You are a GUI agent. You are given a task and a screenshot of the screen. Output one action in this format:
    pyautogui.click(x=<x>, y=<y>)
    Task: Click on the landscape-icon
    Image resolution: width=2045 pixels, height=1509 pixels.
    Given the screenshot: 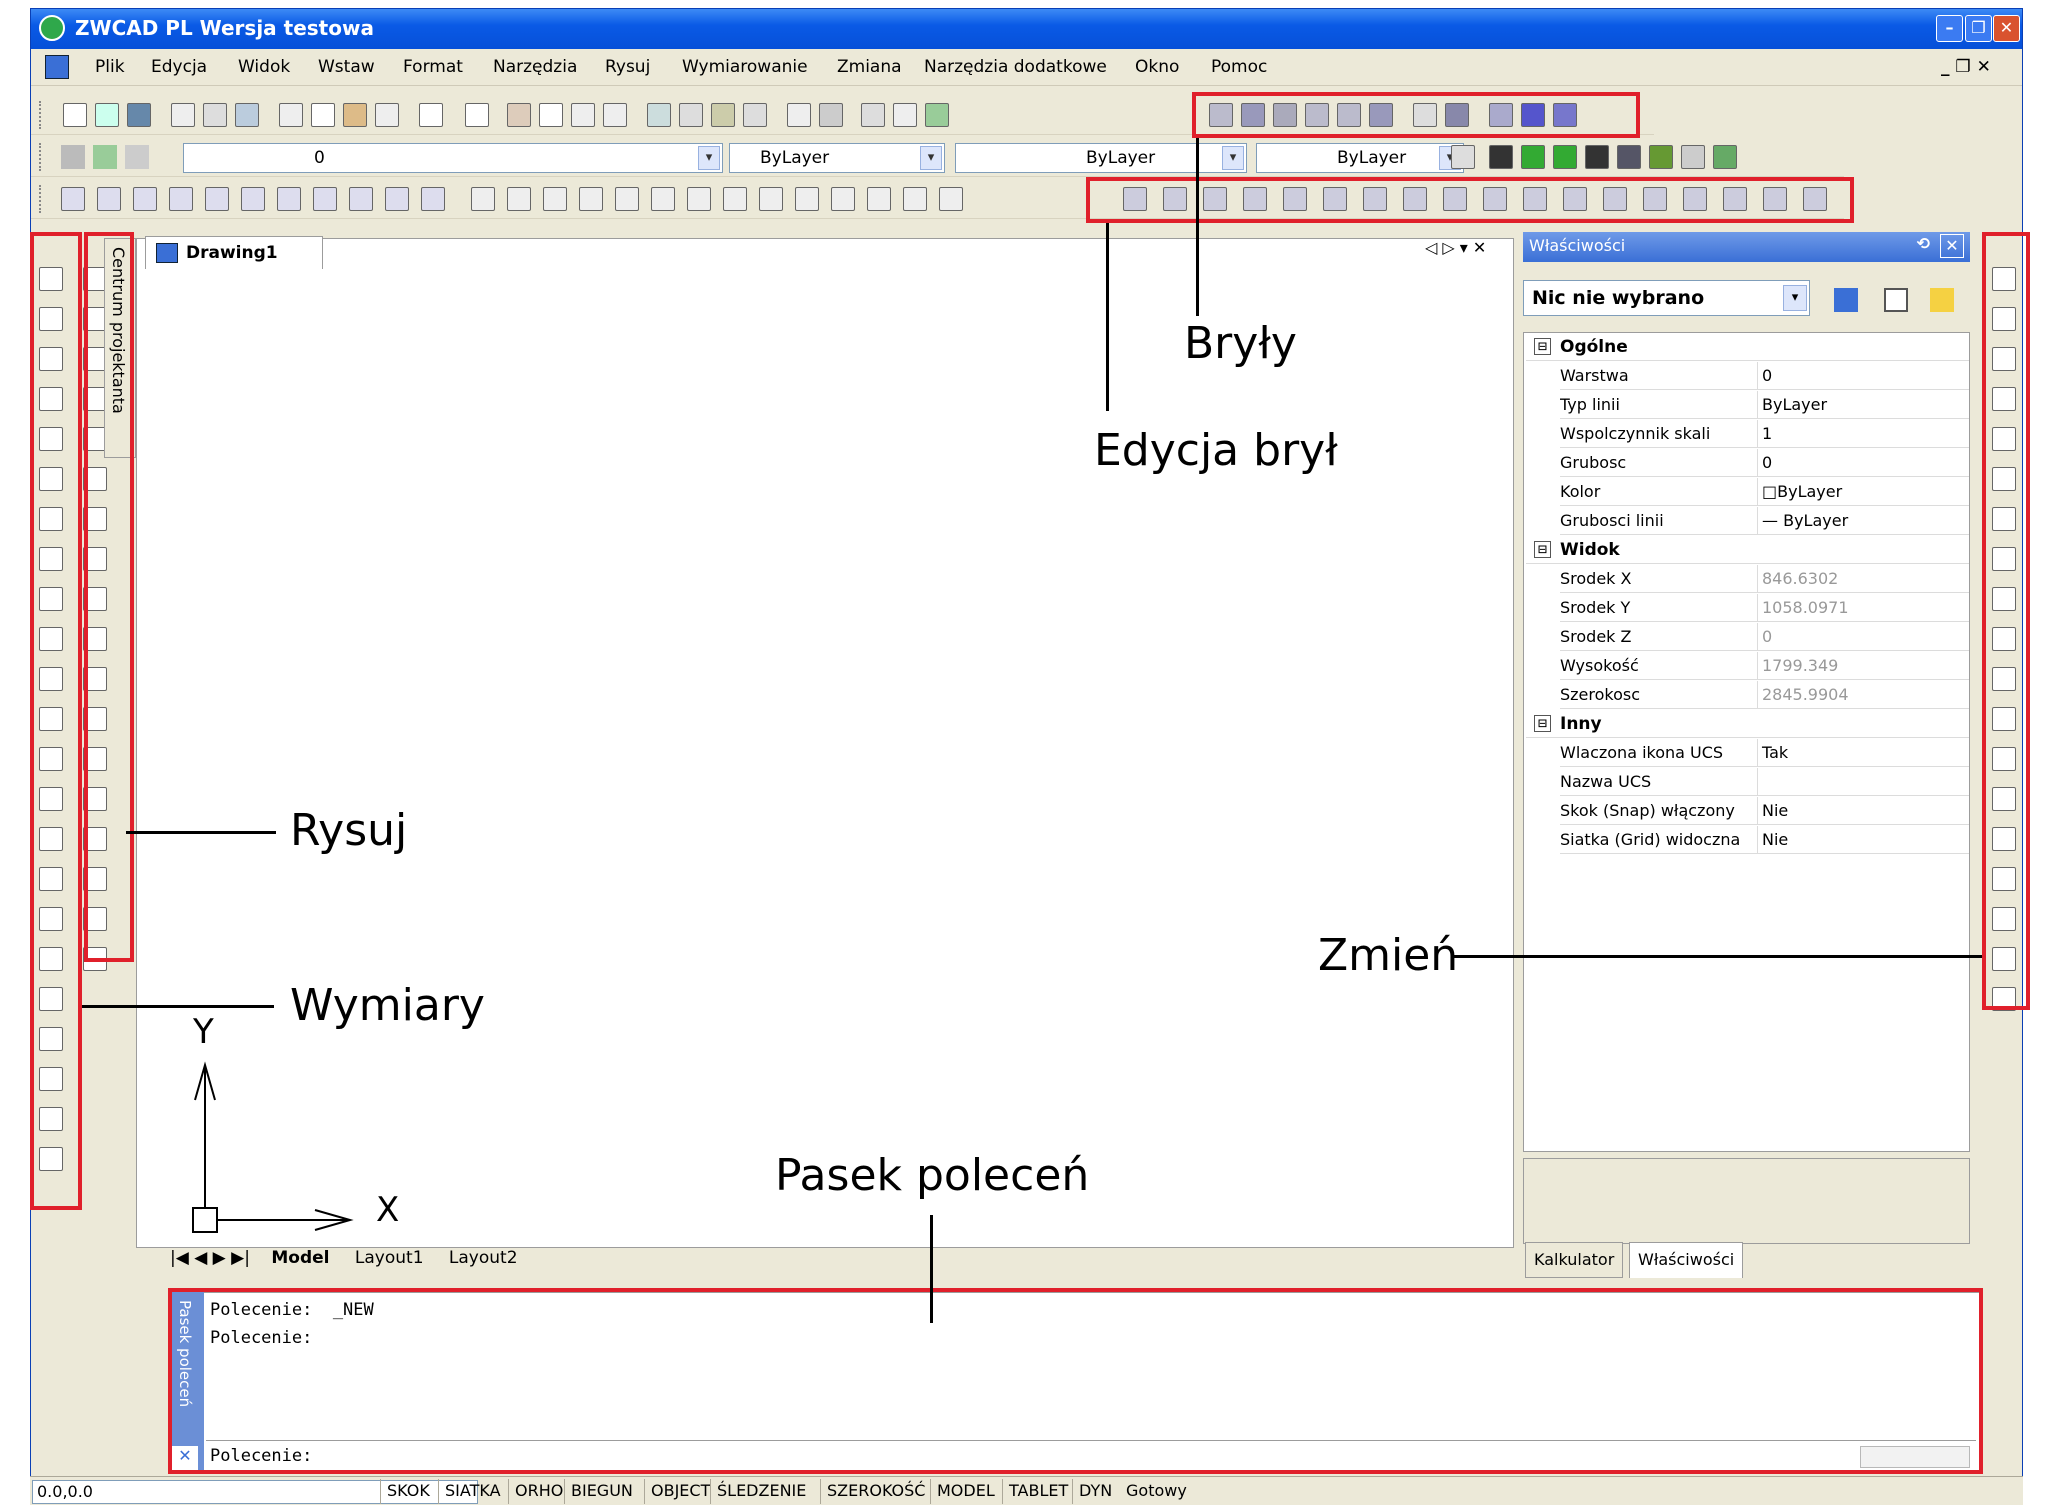 What is the action you would take?
    pyautogui.click(x=1661, y=157)
    